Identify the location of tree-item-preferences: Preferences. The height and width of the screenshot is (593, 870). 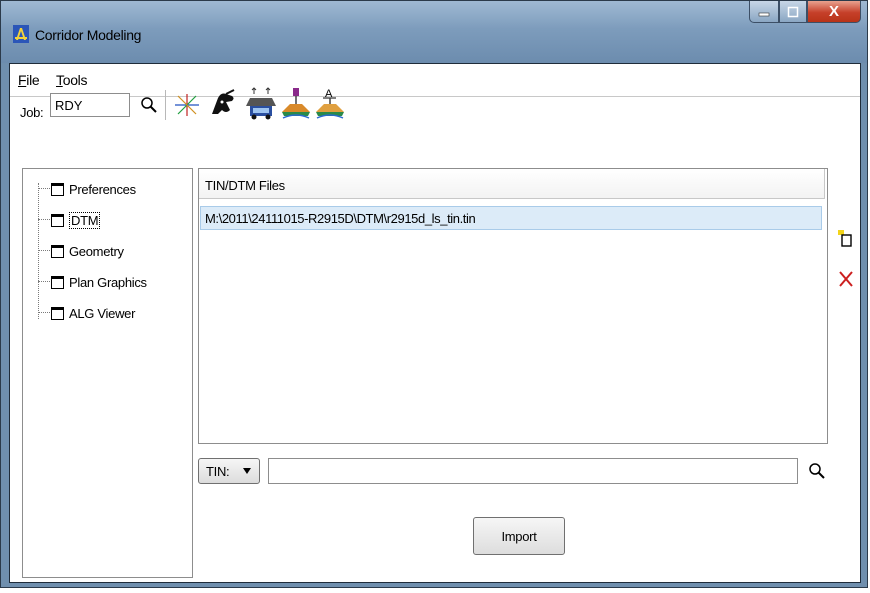
(93, 189).